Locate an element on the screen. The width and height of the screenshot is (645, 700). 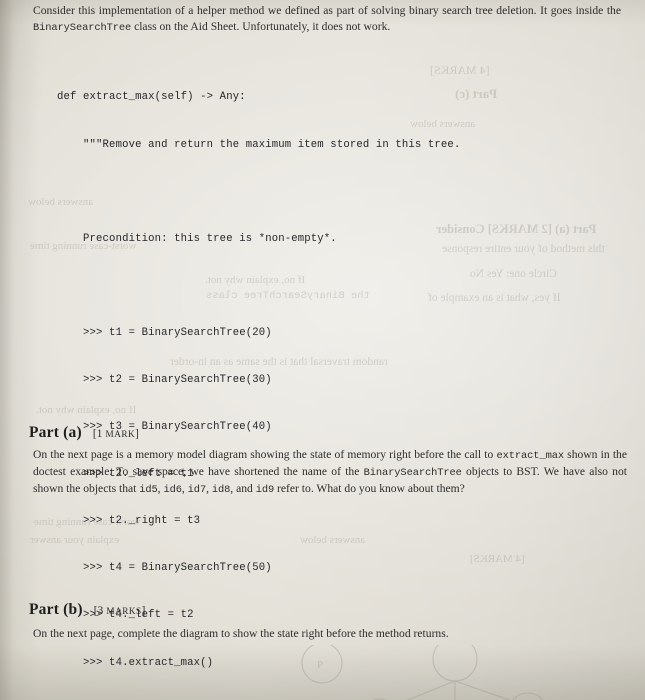
bleed-text: Circle one: Yes No is located at coordinates (513, 274).